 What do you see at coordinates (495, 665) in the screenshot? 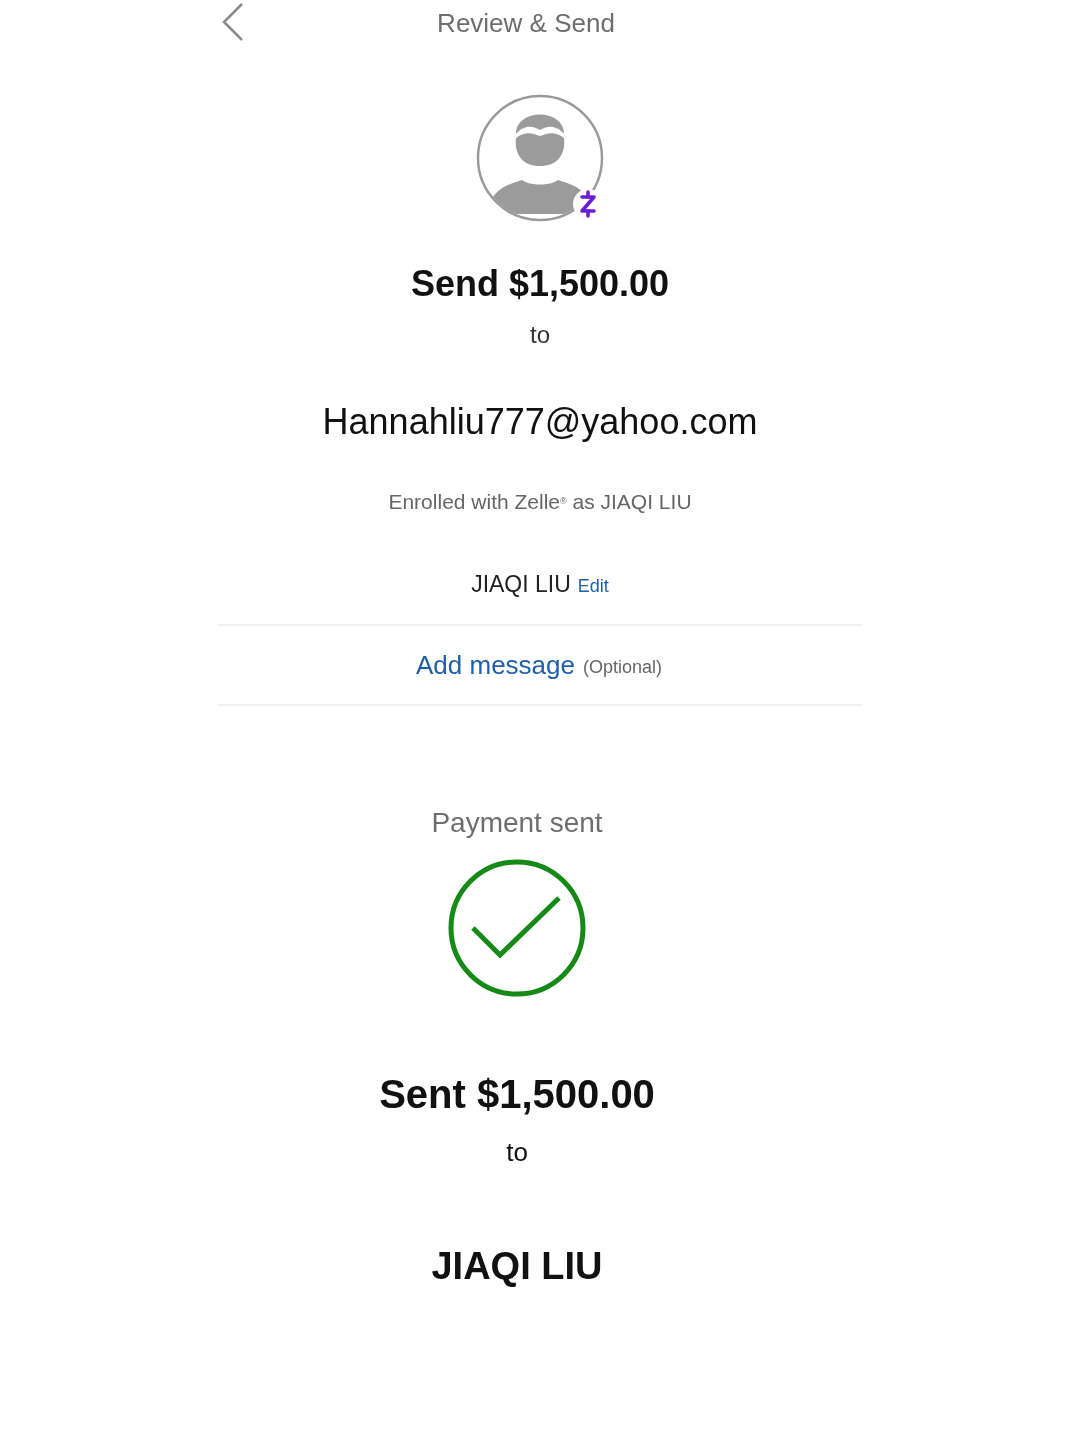
I see `add-message-link: Add message` at bounding box center [495, 665].